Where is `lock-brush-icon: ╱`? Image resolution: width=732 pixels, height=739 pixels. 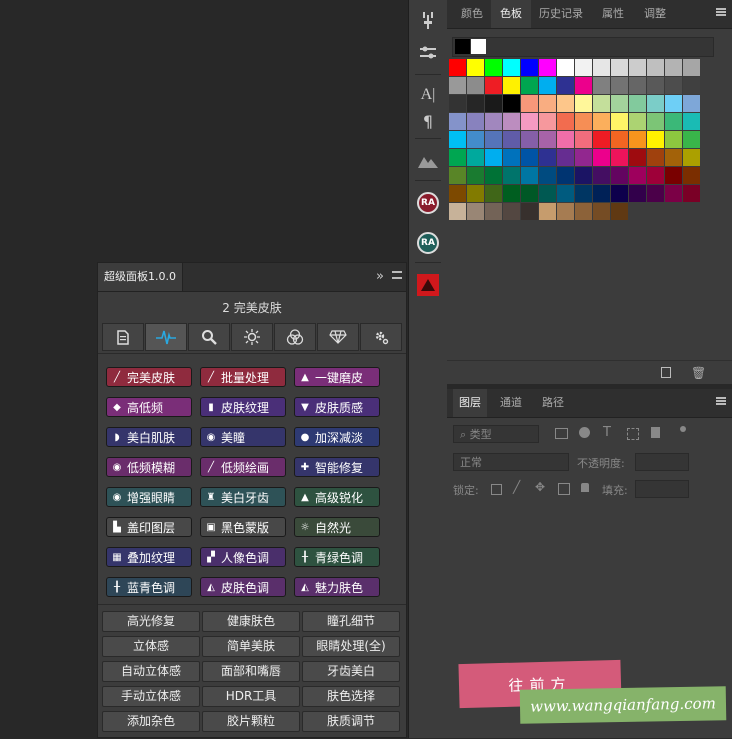 lock-brush-icon: ╱ is located at coordinates (516, 487).